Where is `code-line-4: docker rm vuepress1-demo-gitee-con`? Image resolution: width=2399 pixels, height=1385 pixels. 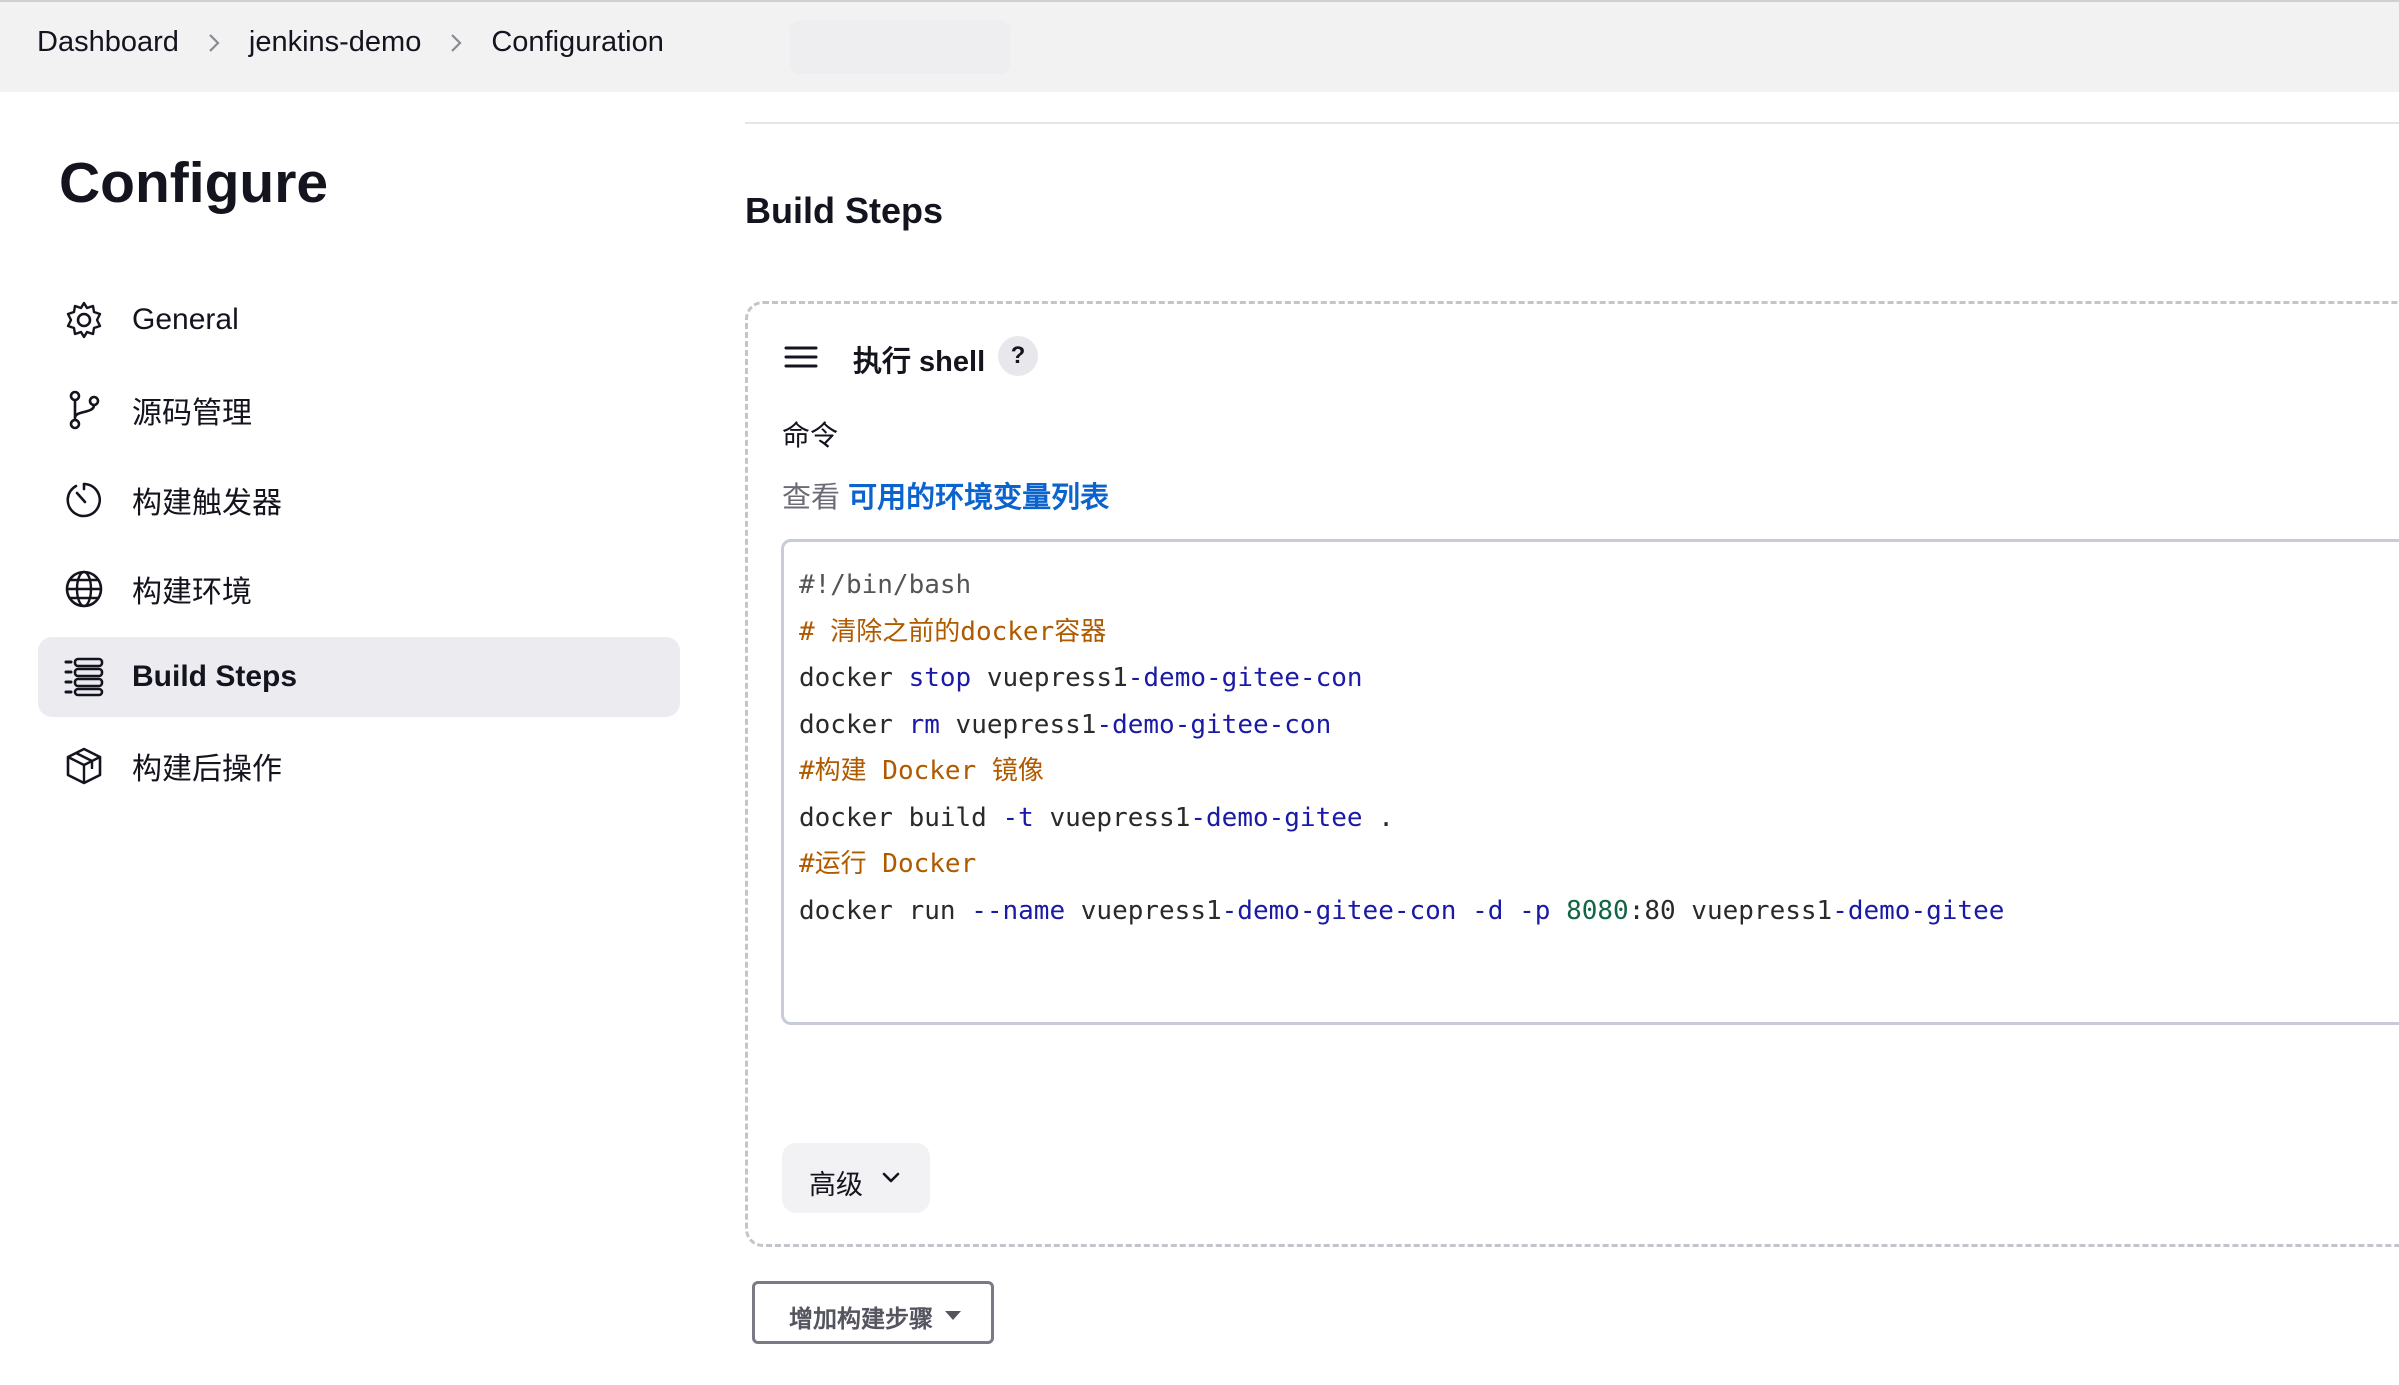 code-line-4: docker rm vuepress1-demo-gitee-con is located at coordinates (1065, 724).